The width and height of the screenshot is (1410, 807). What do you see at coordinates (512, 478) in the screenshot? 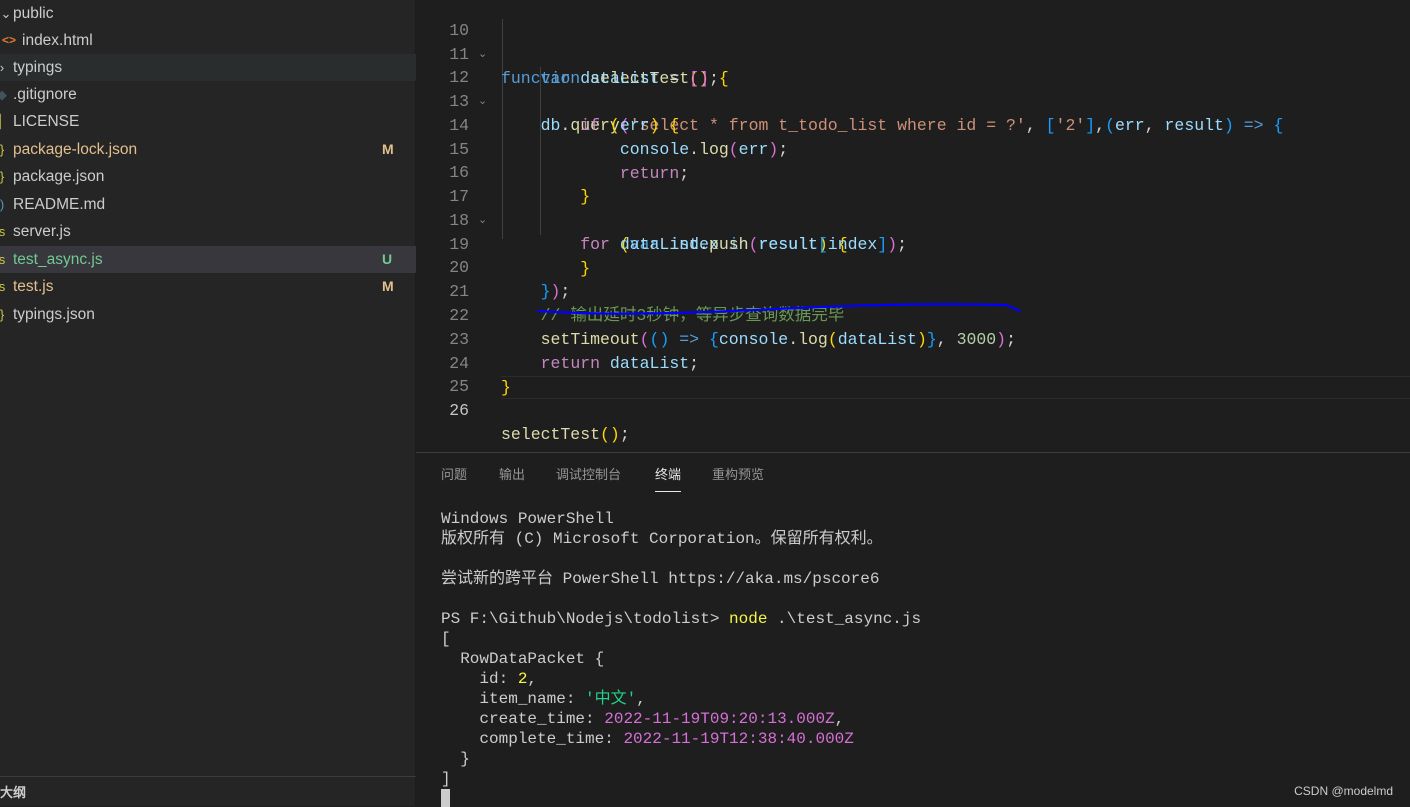
I see `tab-output: 输出` at bounding box center [512, 478].